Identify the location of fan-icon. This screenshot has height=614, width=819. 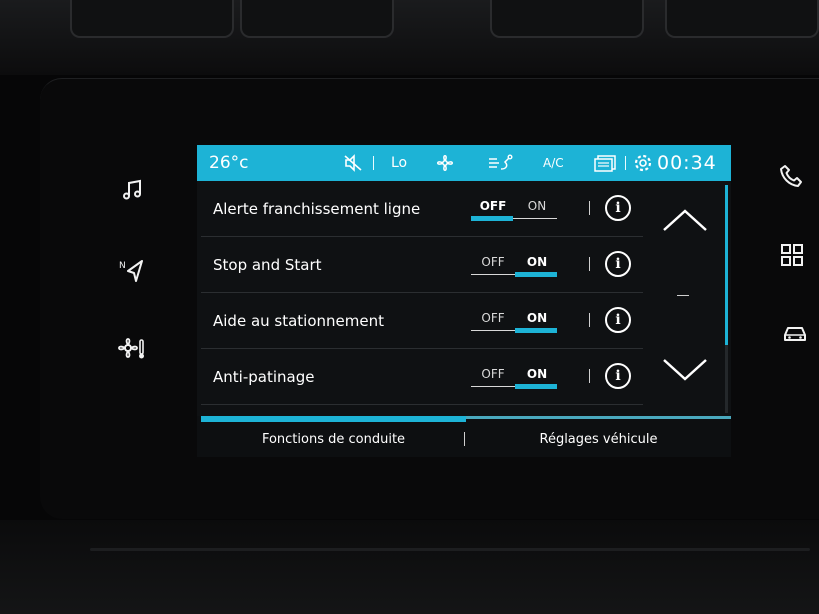
(445, 163).